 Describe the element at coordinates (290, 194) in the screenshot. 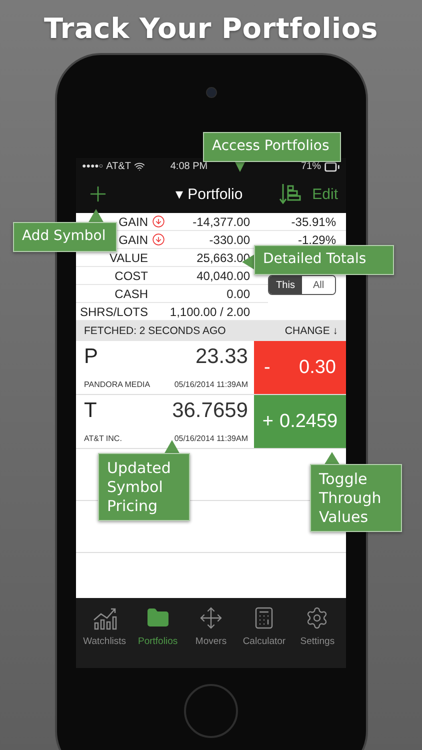

I see `sort-icon` at that location.